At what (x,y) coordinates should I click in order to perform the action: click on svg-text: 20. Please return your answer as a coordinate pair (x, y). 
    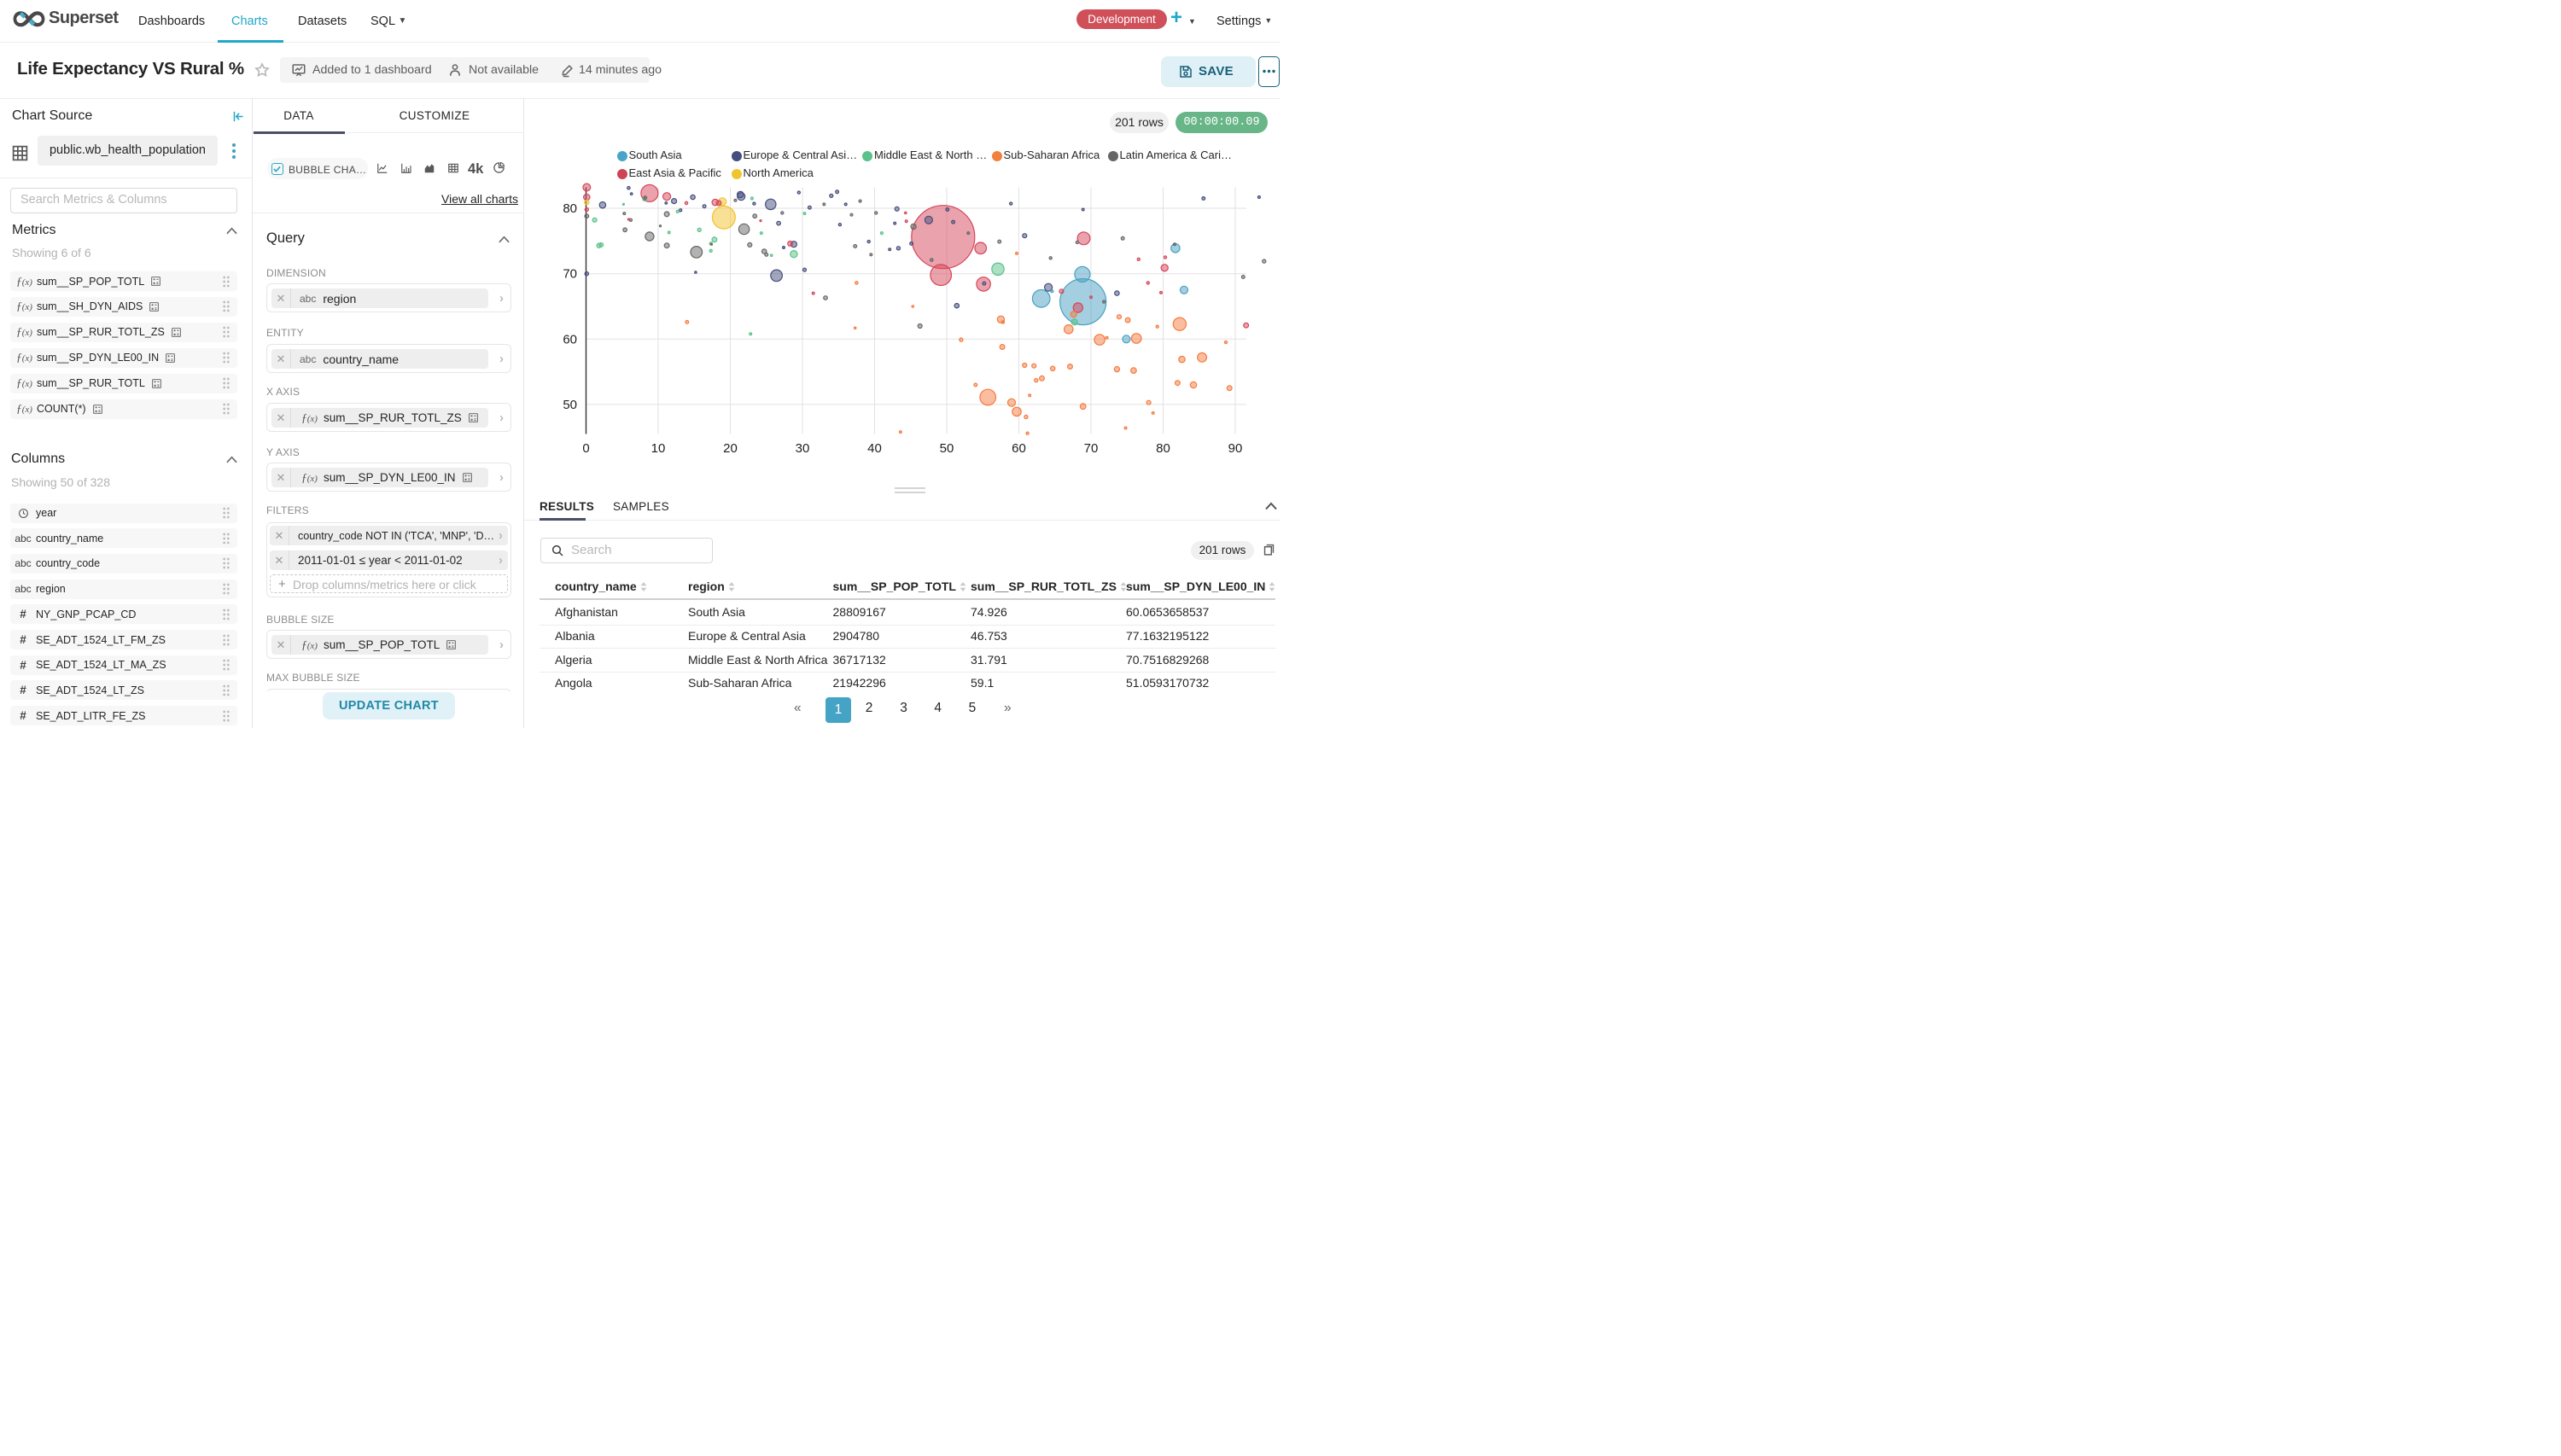
    Looking at the image, I should click on (730, 448).